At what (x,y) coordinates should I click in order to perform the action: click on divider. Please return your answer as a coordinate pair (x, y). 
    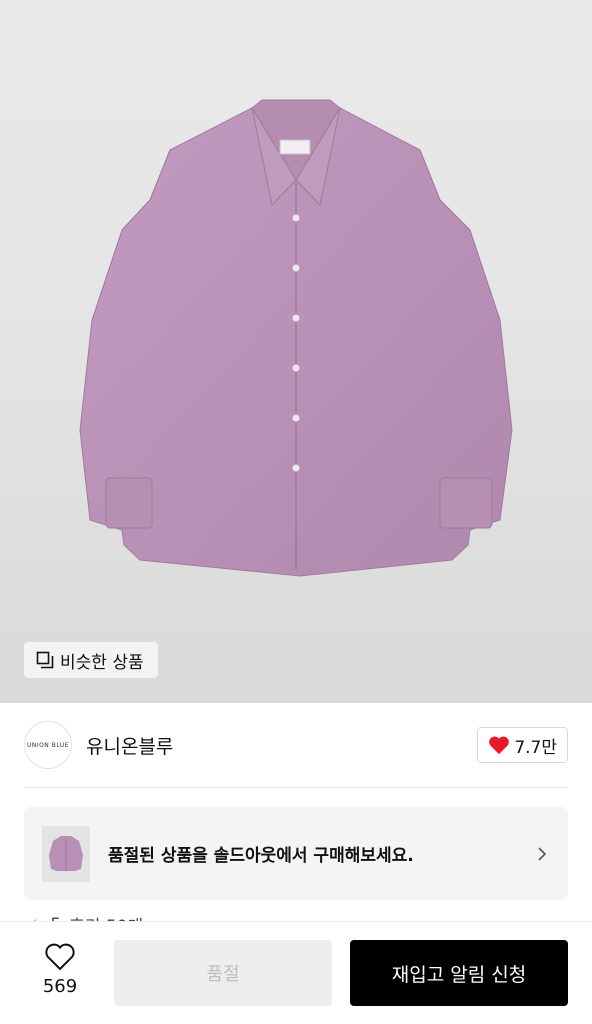
    Looking at the image, I should click on (296, 787).